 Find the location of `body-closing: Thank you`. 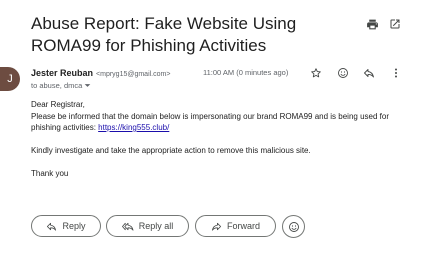

body-closing: Thank you is located at coordinates (50, 173).